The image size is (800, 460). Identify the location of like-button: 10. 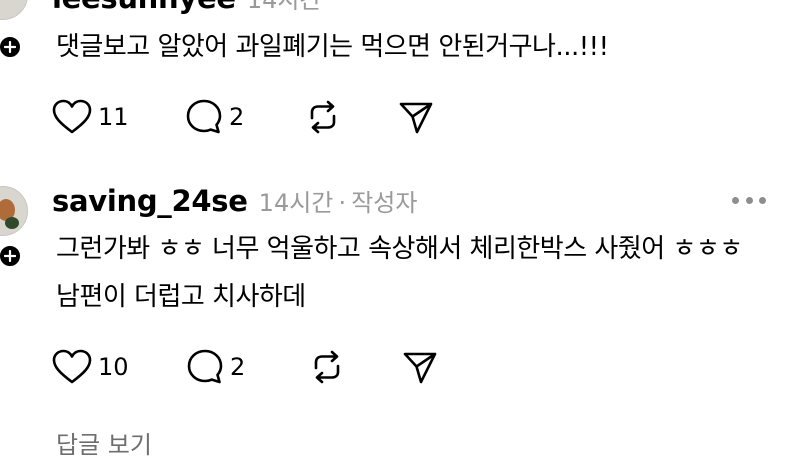
(90, 367).